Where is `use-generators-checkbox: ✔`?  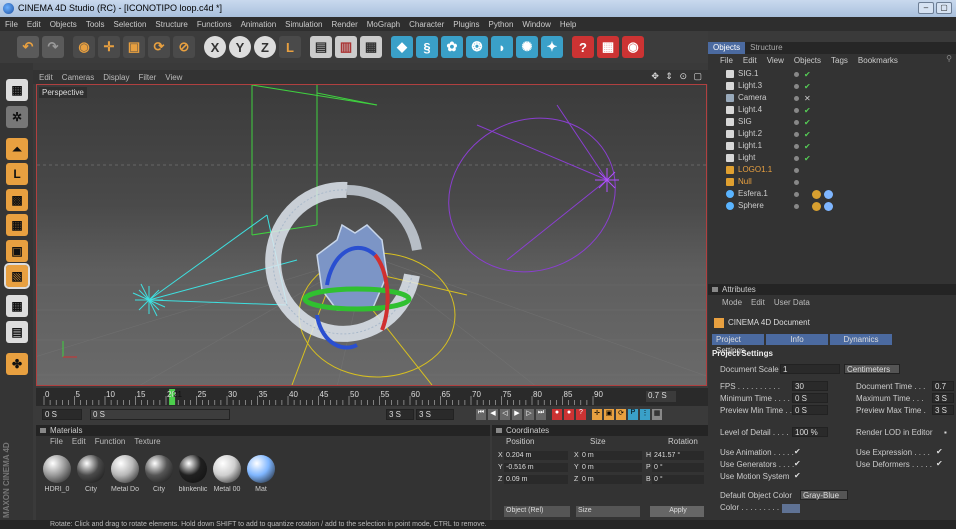
use-generators-checkbox: ✔ is located at coordinates (797, 463).